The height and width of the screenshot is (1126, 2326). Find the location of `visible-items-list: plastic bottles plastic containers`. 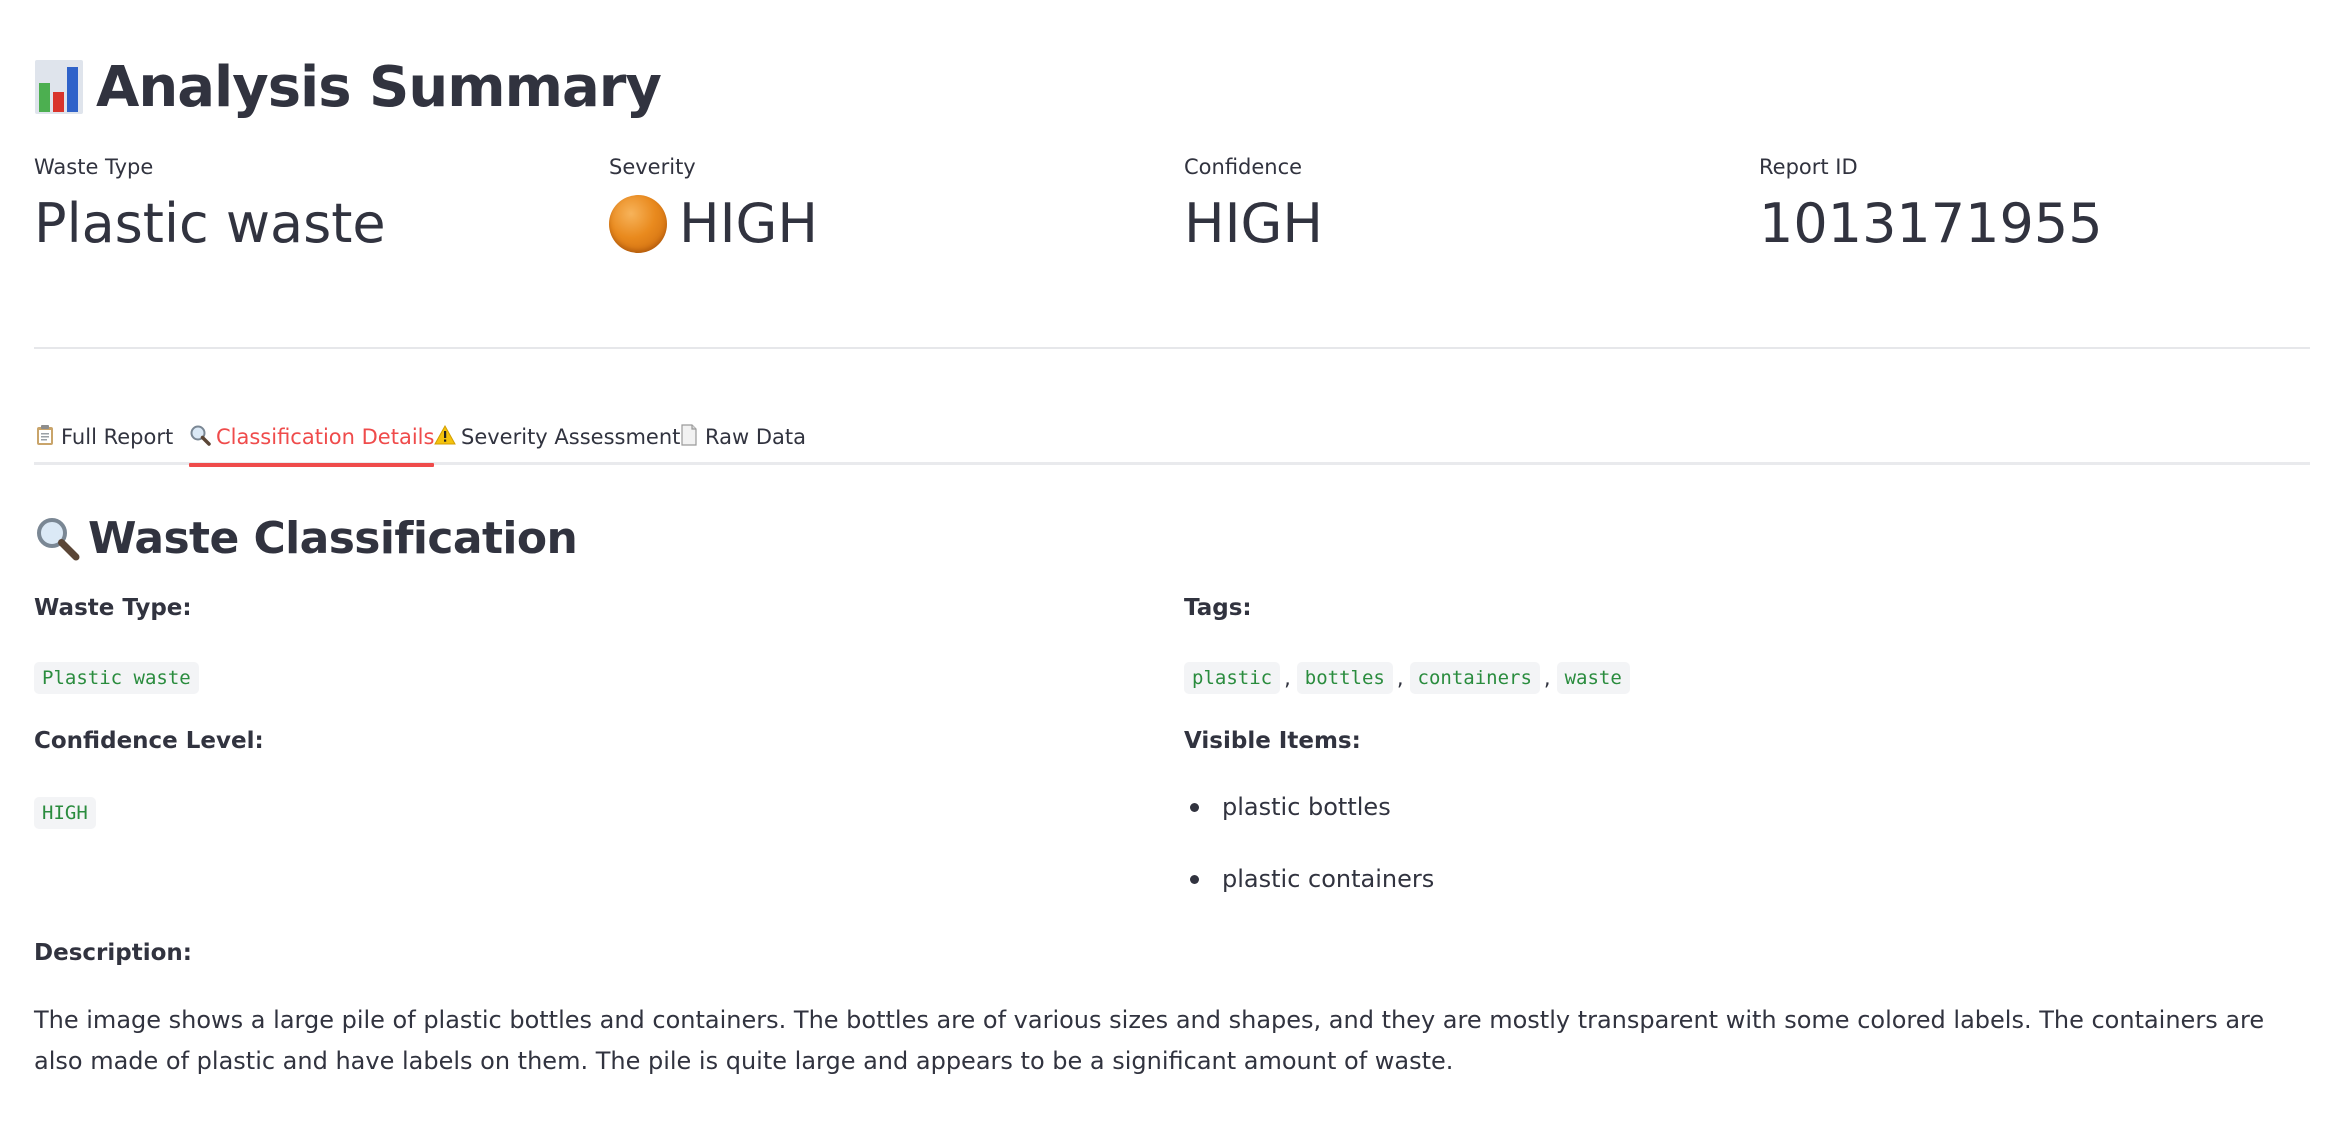

visible-items-list: plastic bottles plastic containers is located at coordinates (1309, 862).